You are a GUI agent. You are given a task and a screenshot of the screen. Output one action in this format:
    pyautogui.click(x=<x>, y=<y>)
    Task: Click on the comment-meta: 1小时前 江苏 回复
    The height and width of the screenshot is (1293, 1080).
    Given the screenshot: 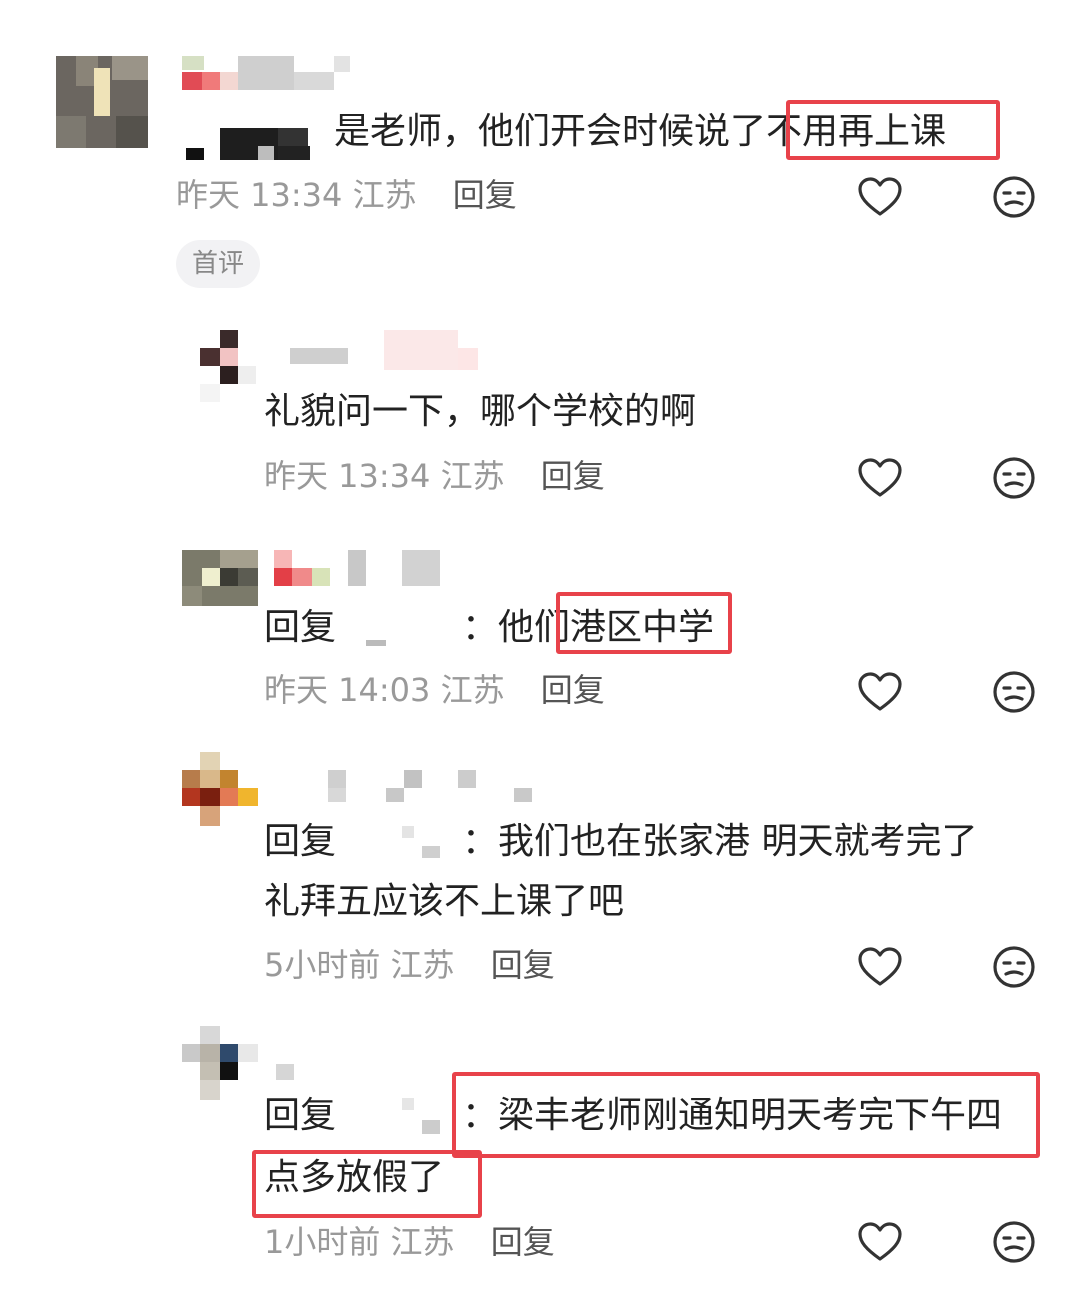 What is the action you would take?
    pyautogui.click(x=409, y=1242)
    